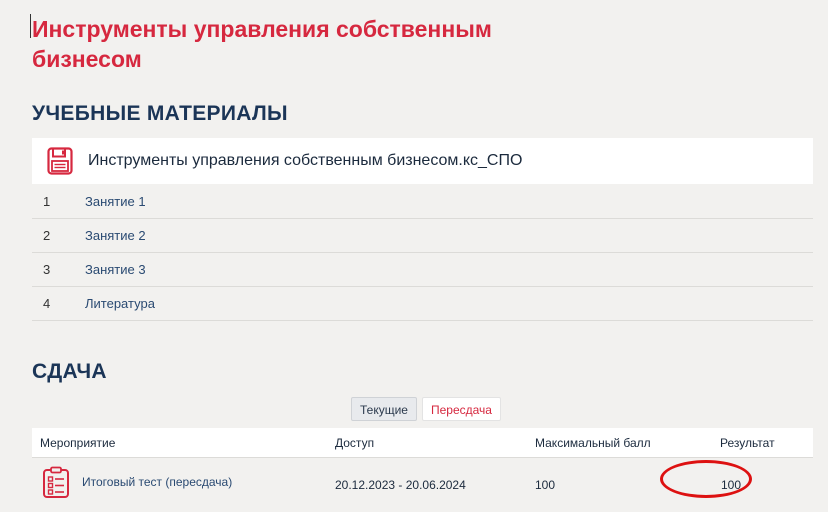 The image size is (828, 512). Describe the element at coordinates (384, 409) in the screenshot. I see `tab-current: Текущие` at that location.